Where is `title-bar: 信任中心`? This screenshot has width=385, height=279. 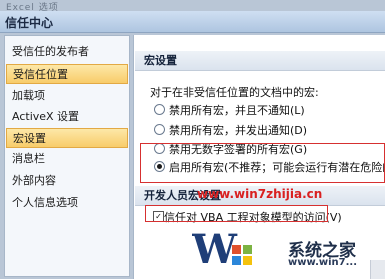 title-bar: 信任中心 is located at coordinates (192, 22).